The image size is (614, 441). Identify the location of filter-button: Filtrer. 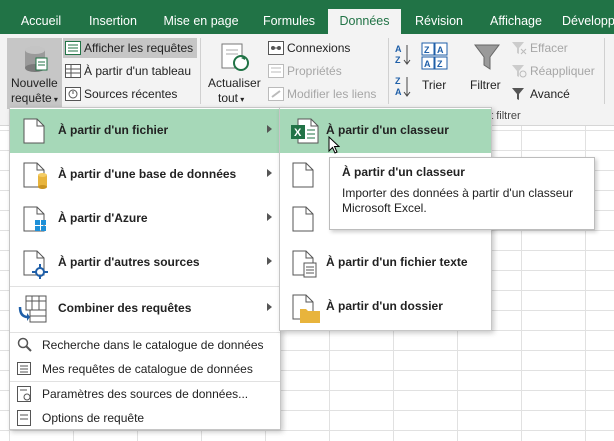
(487, 68).